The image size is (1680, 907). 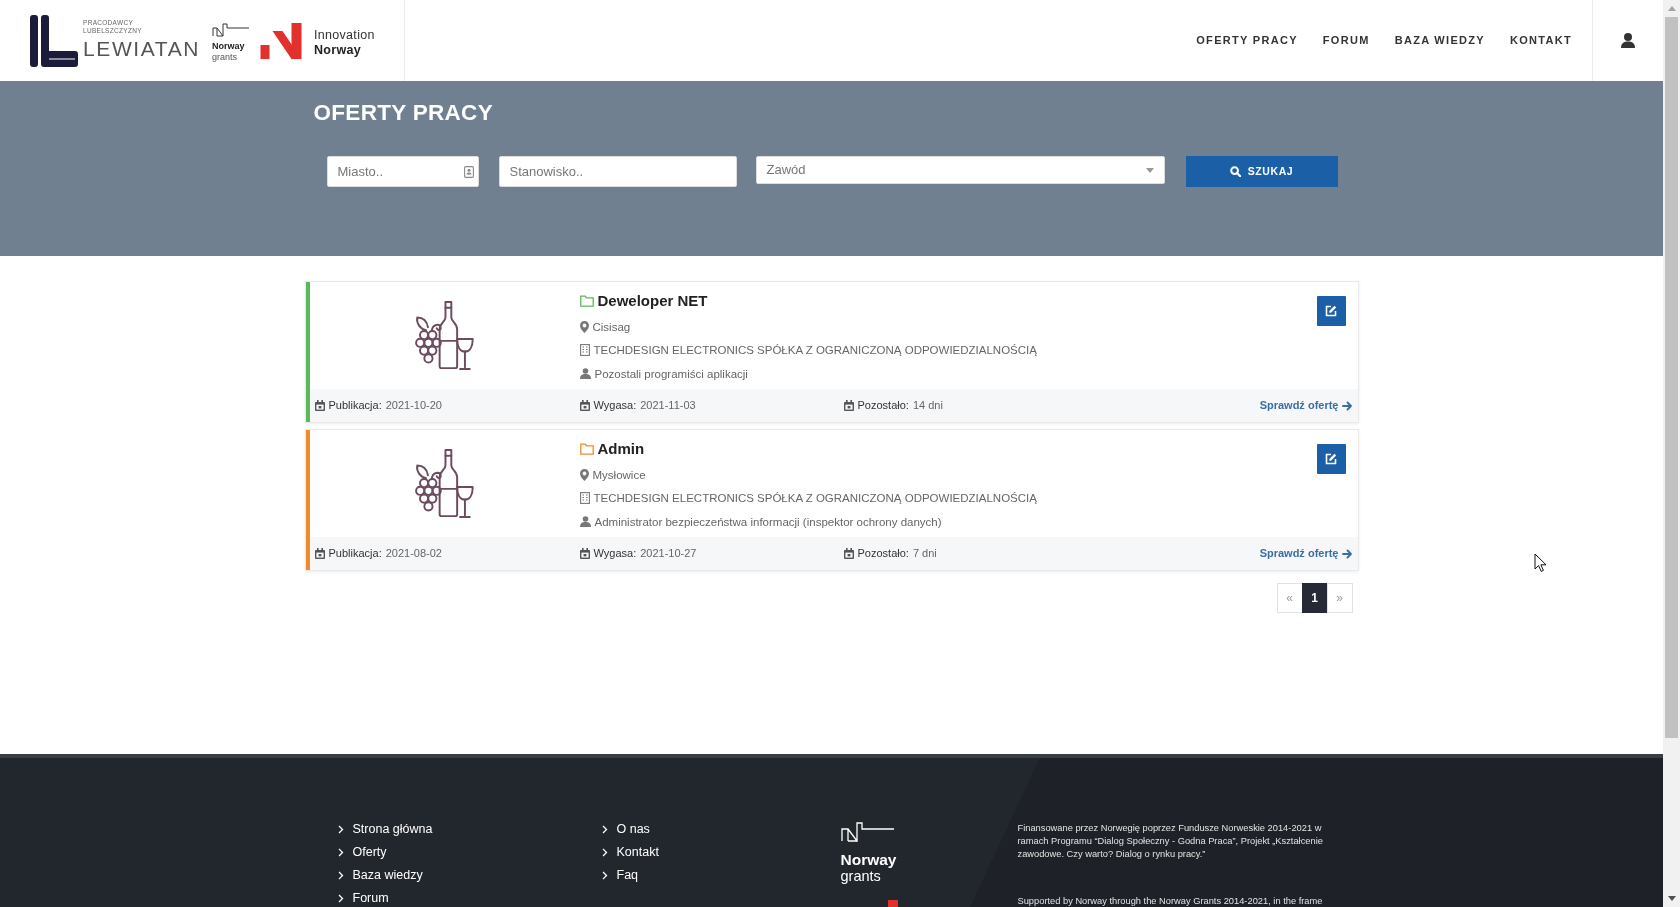 I want to click on publication-value: 2021-08-02, so click(x=413, y=554).